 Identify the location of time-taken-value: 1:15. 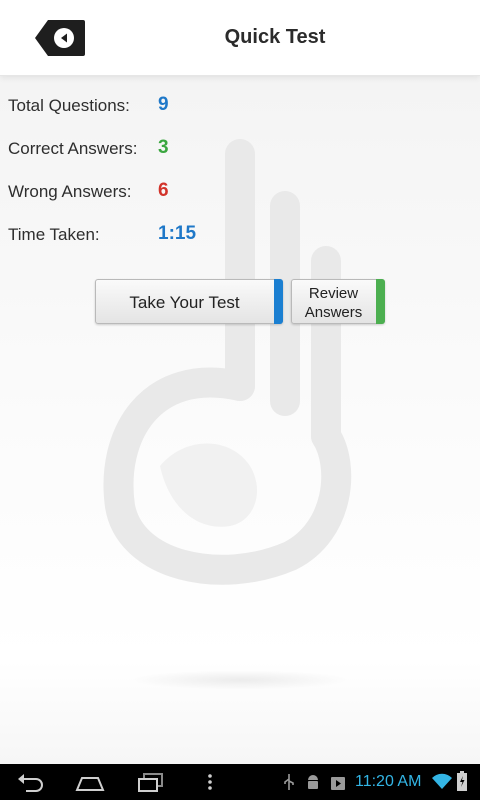
(177, 233).